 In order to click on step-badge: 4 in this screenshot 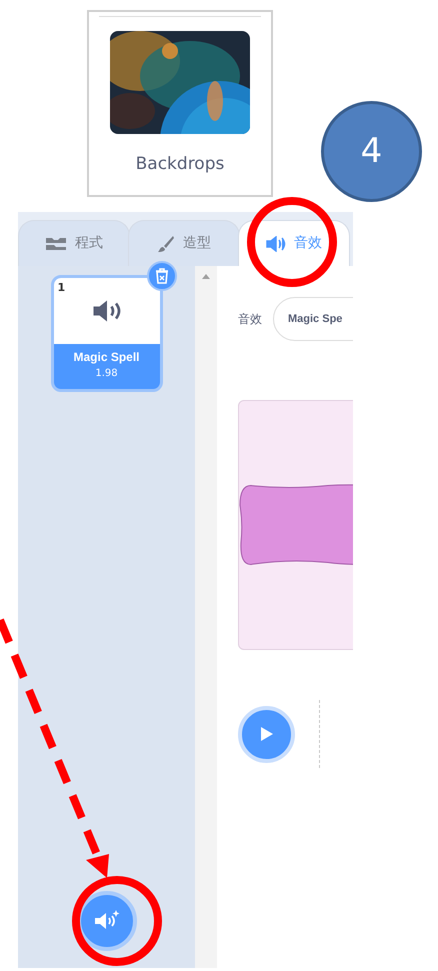, I will do `click(371, 151)`.